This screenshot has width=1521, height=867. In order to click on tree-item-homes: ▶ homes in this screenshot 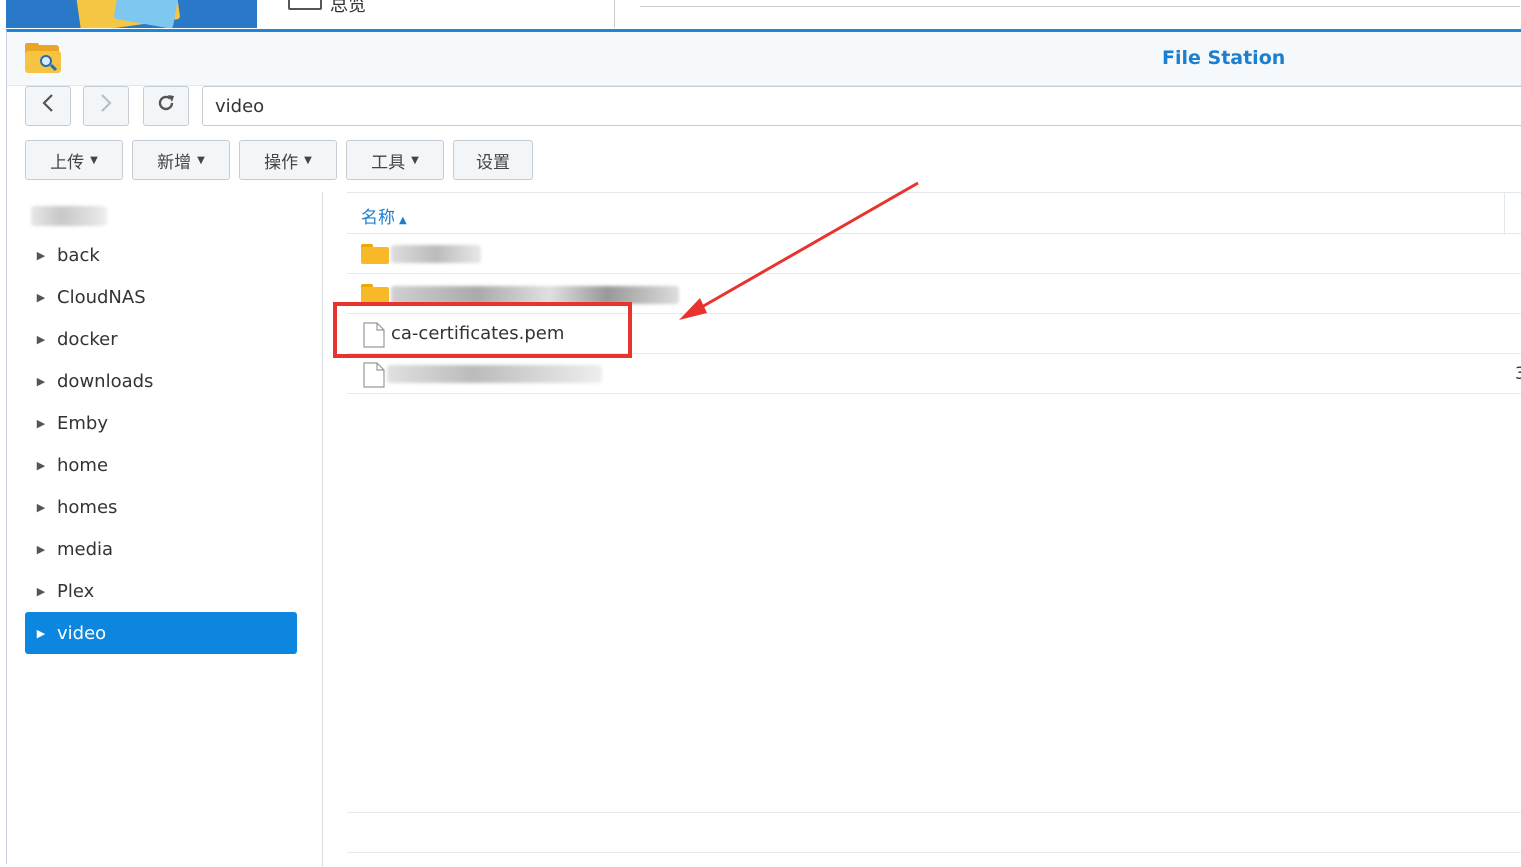, I will do `click(161, 507)`.